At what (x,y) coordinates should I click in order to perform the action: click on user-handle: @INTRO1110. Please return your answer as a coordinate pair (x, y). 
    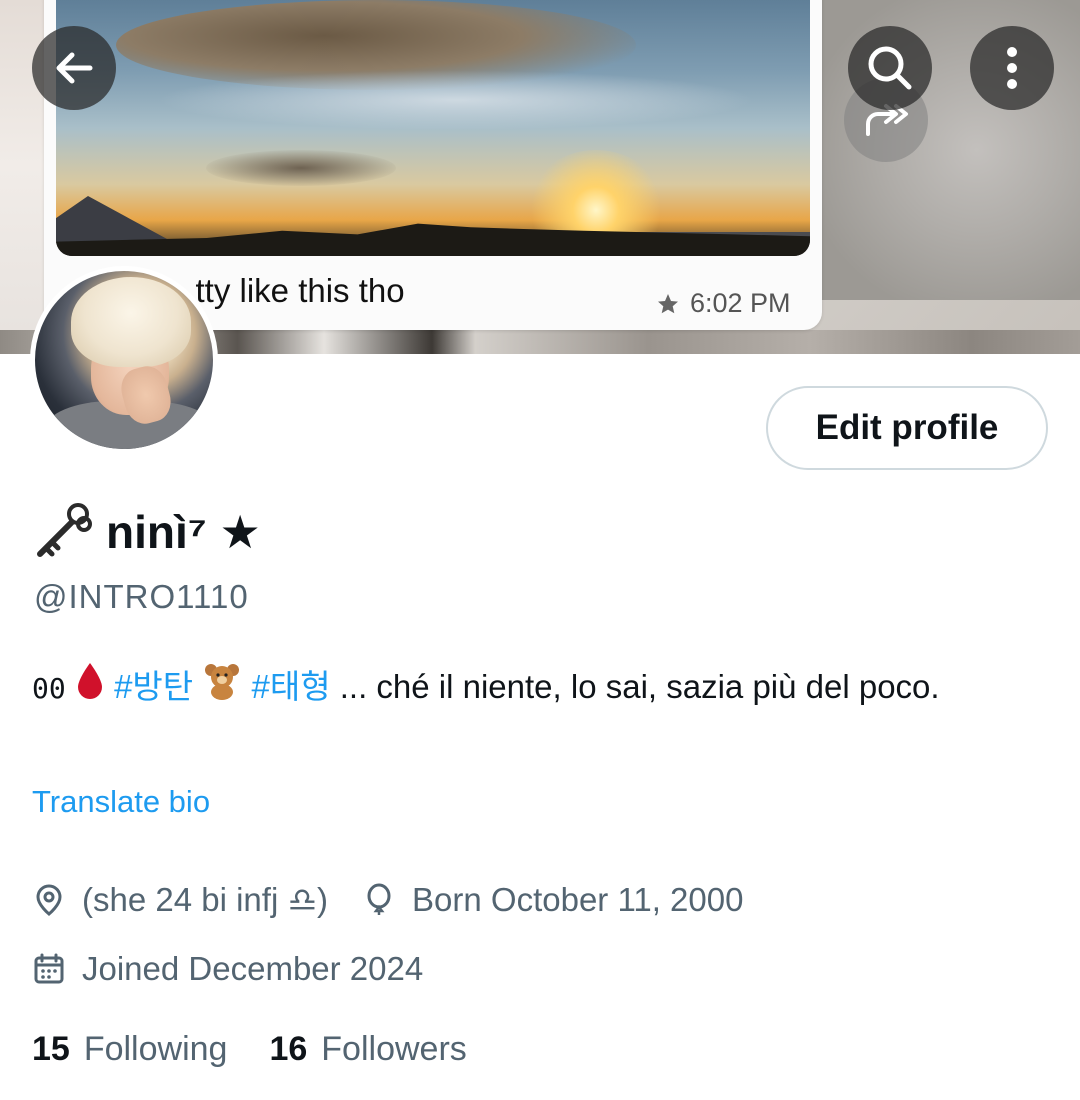
    Looking at the image, I should click on (141, 596).